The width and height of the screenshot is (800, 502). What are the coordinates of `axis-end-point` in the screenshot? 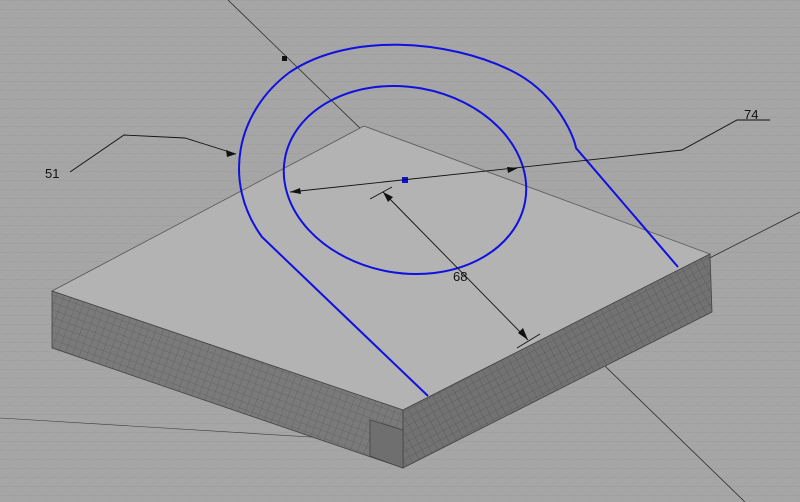 It's located at (284, 58).